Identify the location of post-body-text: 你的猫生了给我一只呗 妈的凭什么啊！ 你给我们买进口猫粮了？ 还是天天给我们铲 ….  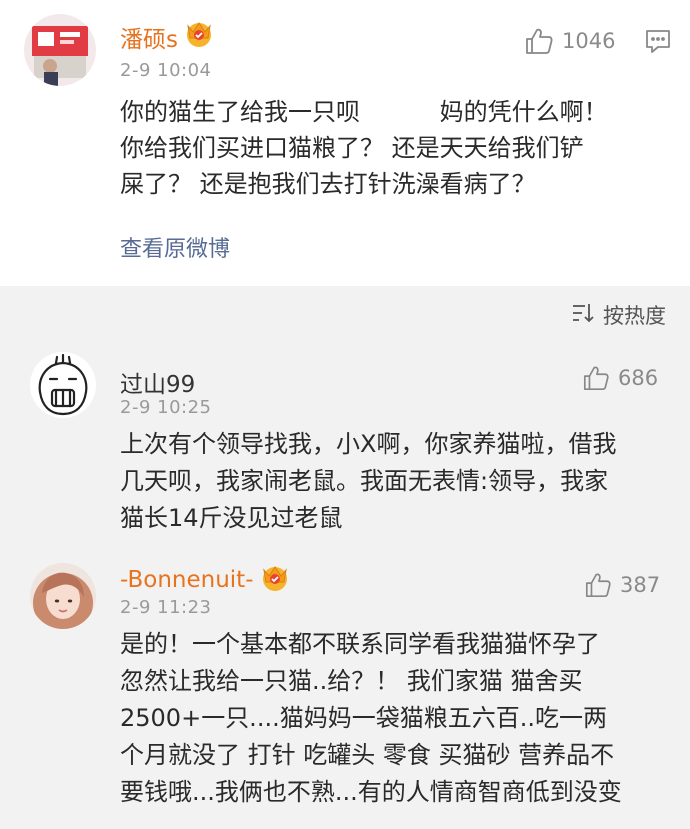
(364, 148).